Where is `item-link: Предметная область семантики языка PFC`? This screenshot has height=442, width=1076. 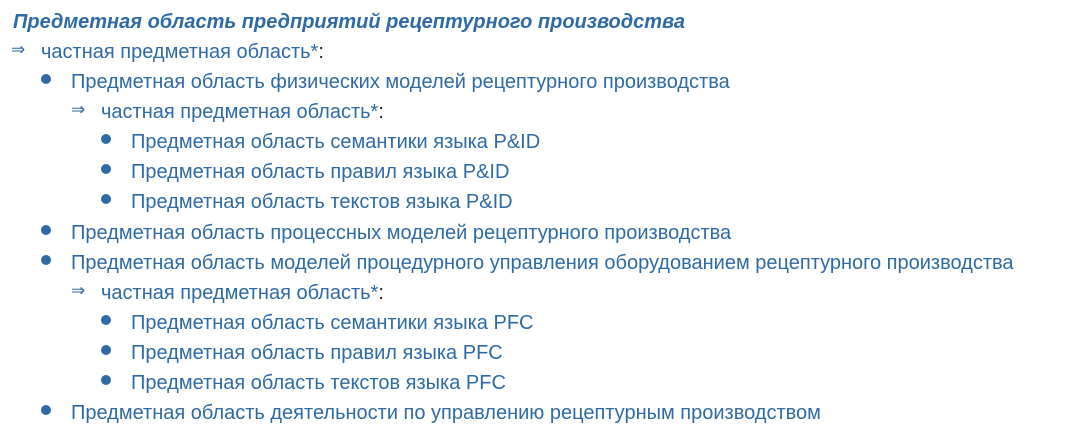 item-link: Предметная область семантики языка PFC is located at coordinates (332, 323).